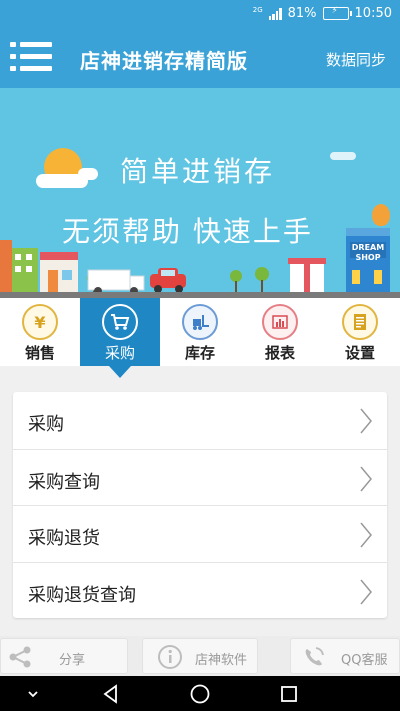  I want to click on qq-service-button: QQ客服, so click(345, 656).